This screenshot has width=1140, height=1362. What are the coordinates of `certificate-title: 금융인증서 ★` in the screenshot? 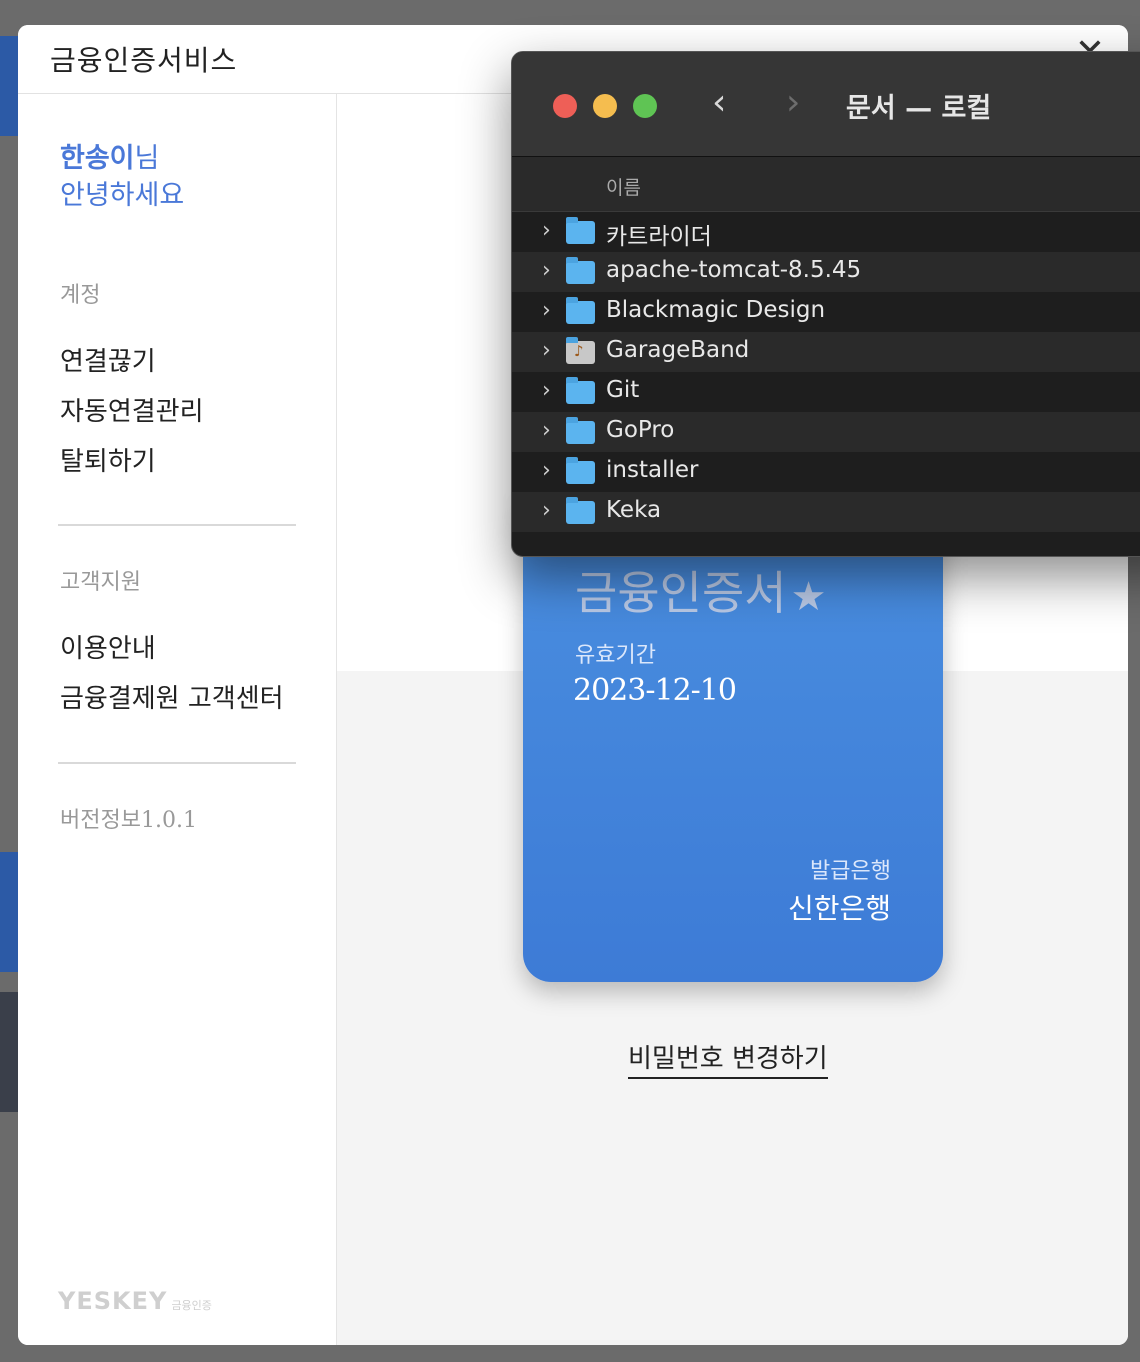 It's located at (700, 590).